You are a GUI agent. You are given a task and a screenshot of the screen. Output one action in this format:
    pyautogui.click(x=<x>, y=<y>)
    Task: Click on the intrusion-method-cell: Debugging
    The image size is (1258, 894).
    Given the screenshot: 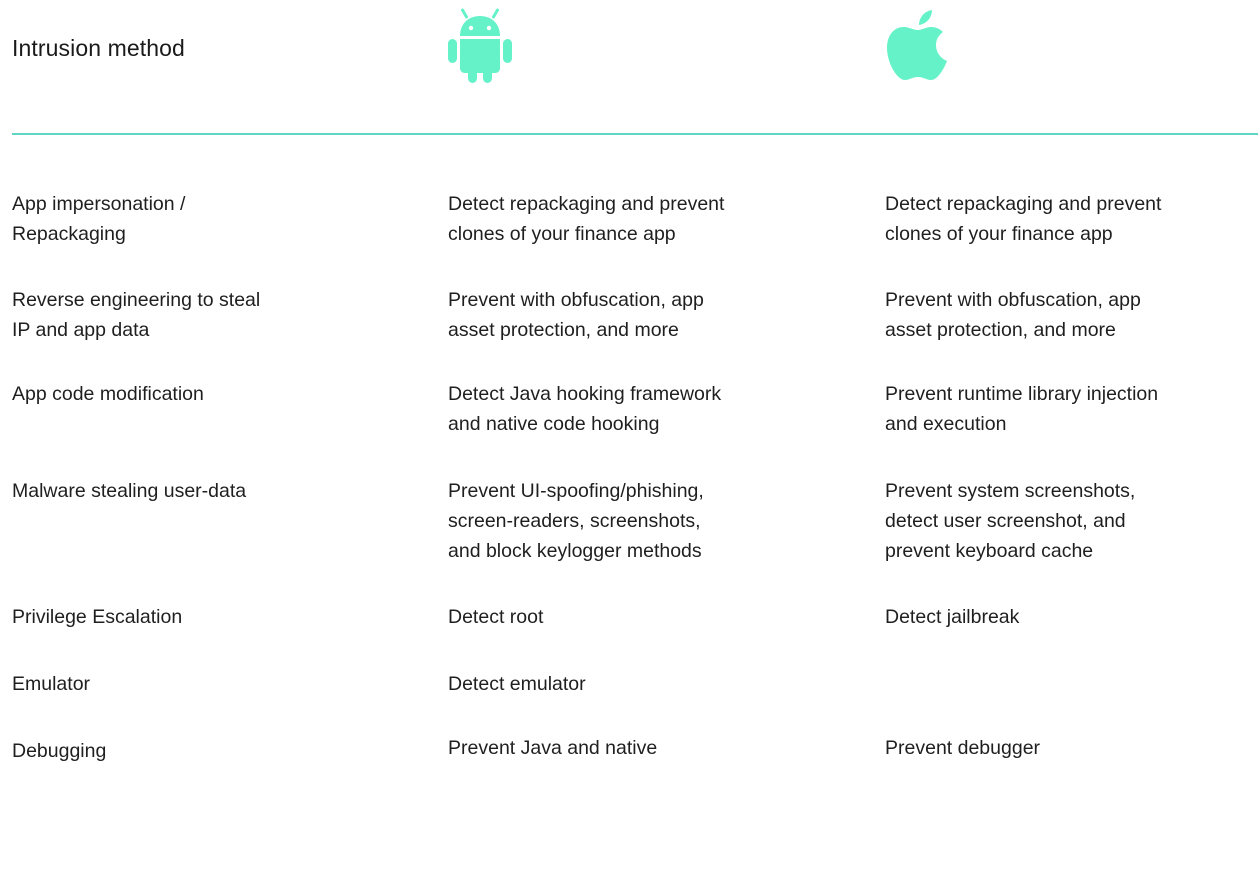 What is the action you would take?
    pyautogui.click(x=59, y=751)
    